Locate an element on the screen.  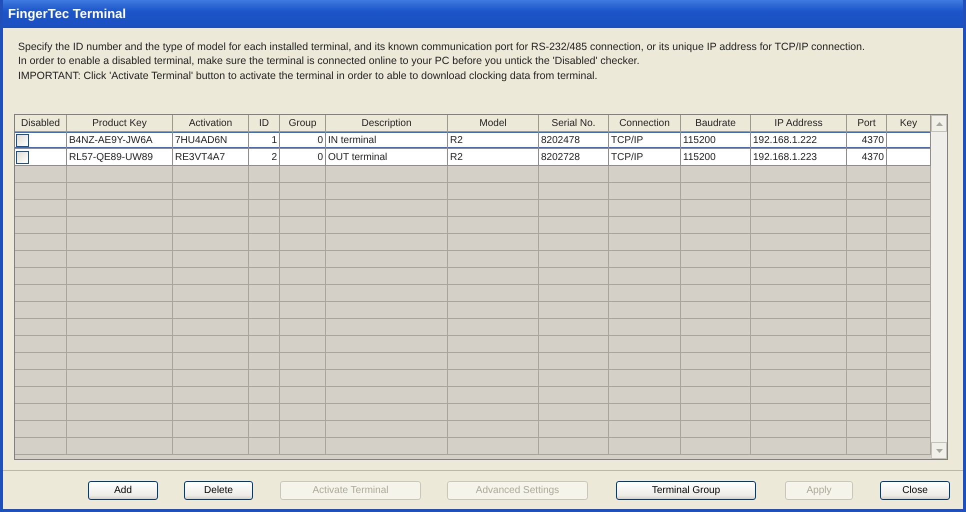
column-header: IP Address is located at coordinates (799, 123).